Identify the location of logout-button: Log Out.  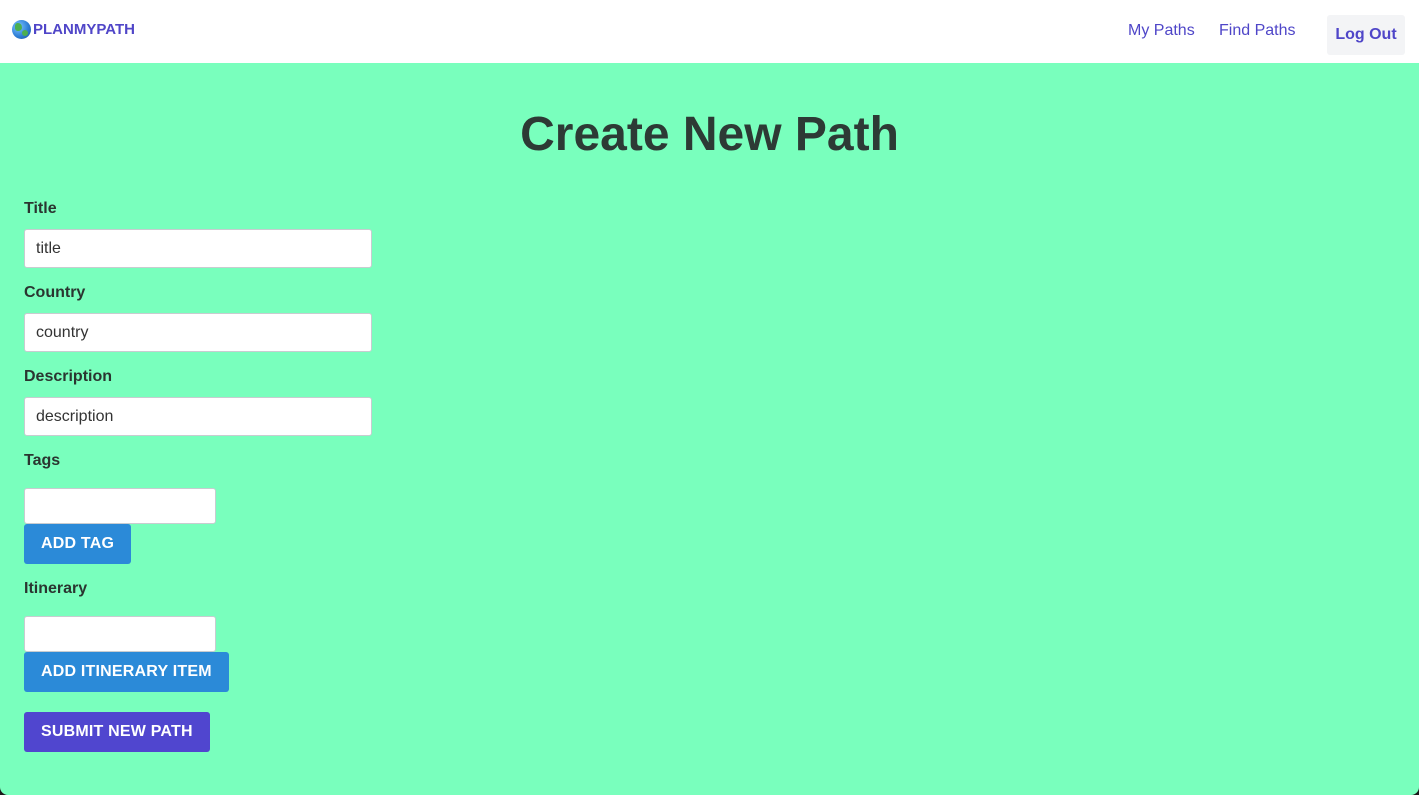
(1366, 35).